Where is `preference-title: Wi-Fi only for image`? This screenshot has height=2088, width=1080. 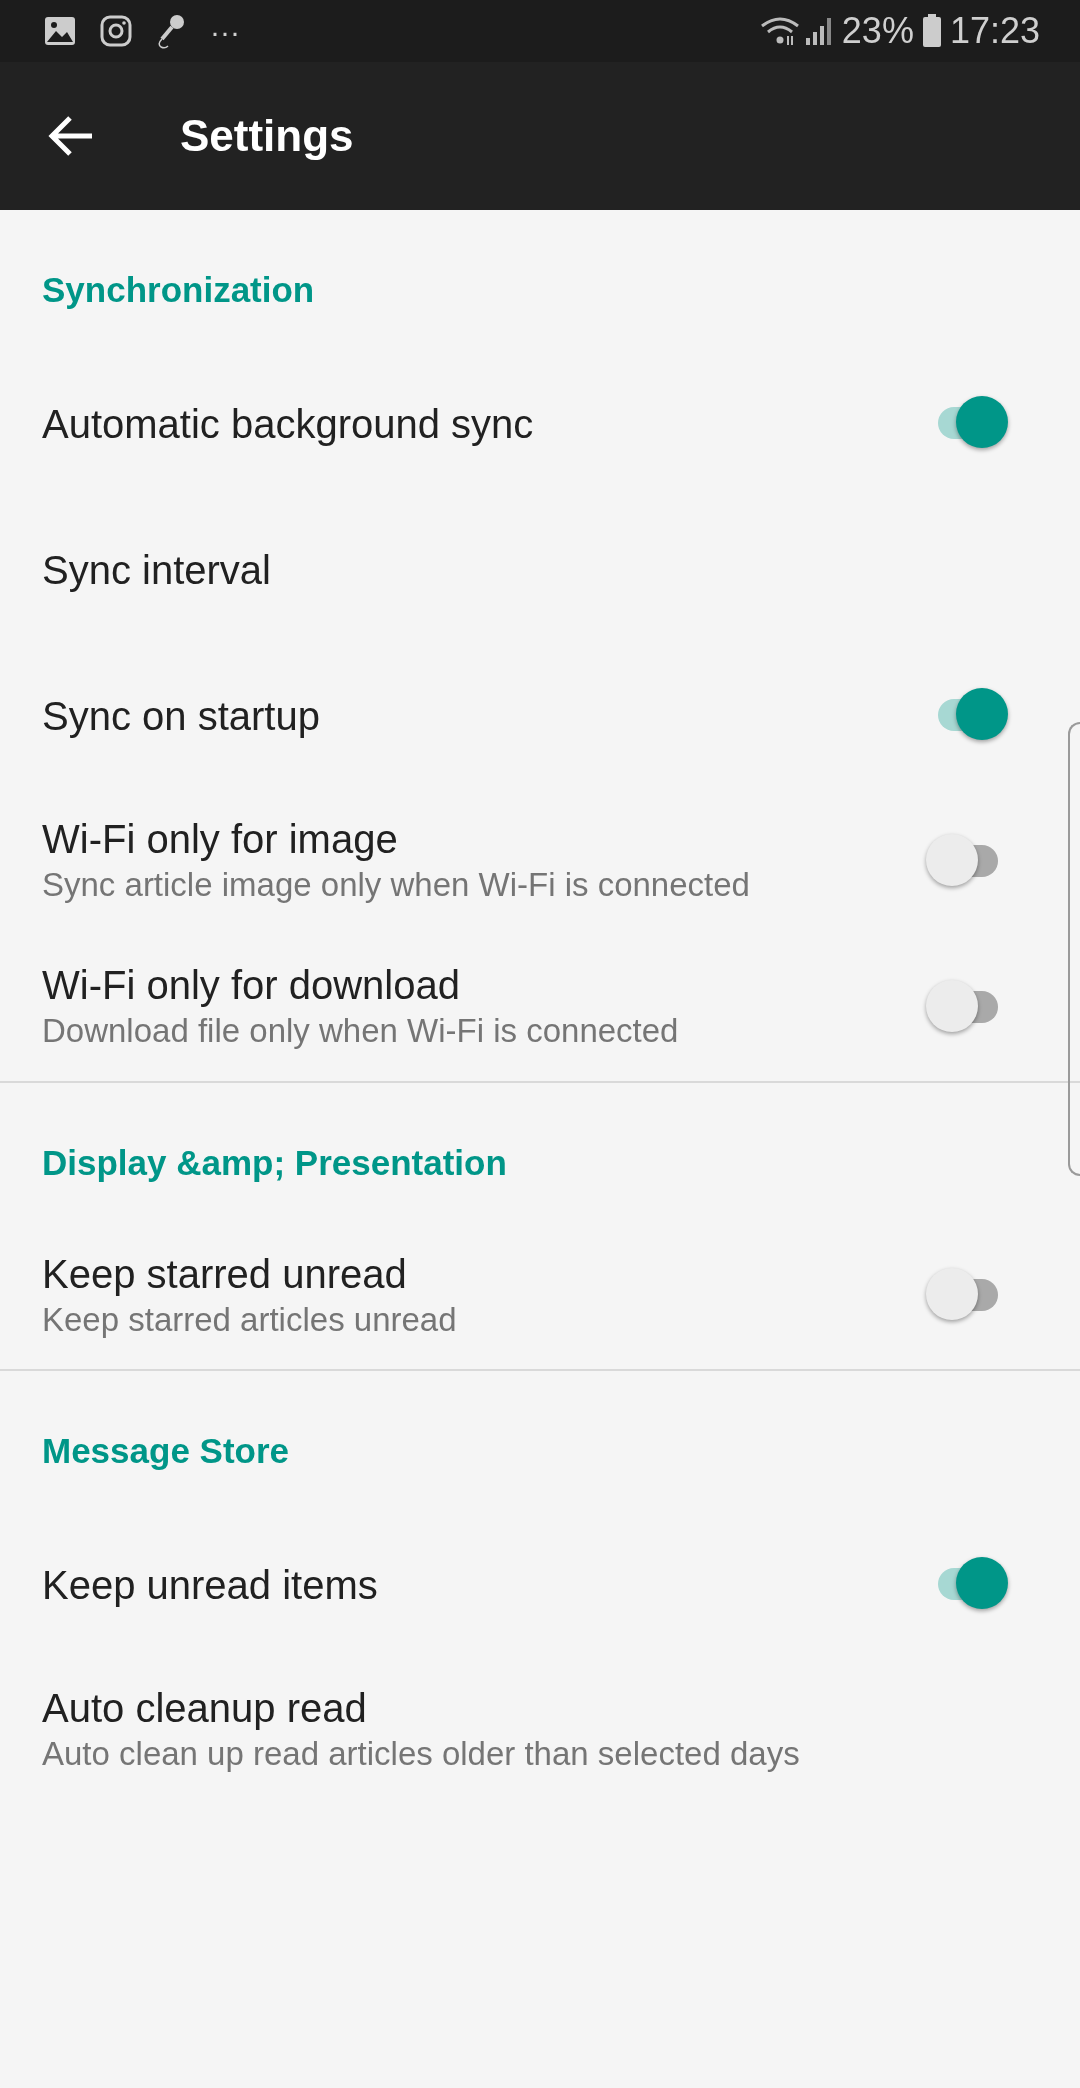
preference-title: Wi-Fi only for image is located at coordinates (220, 840).